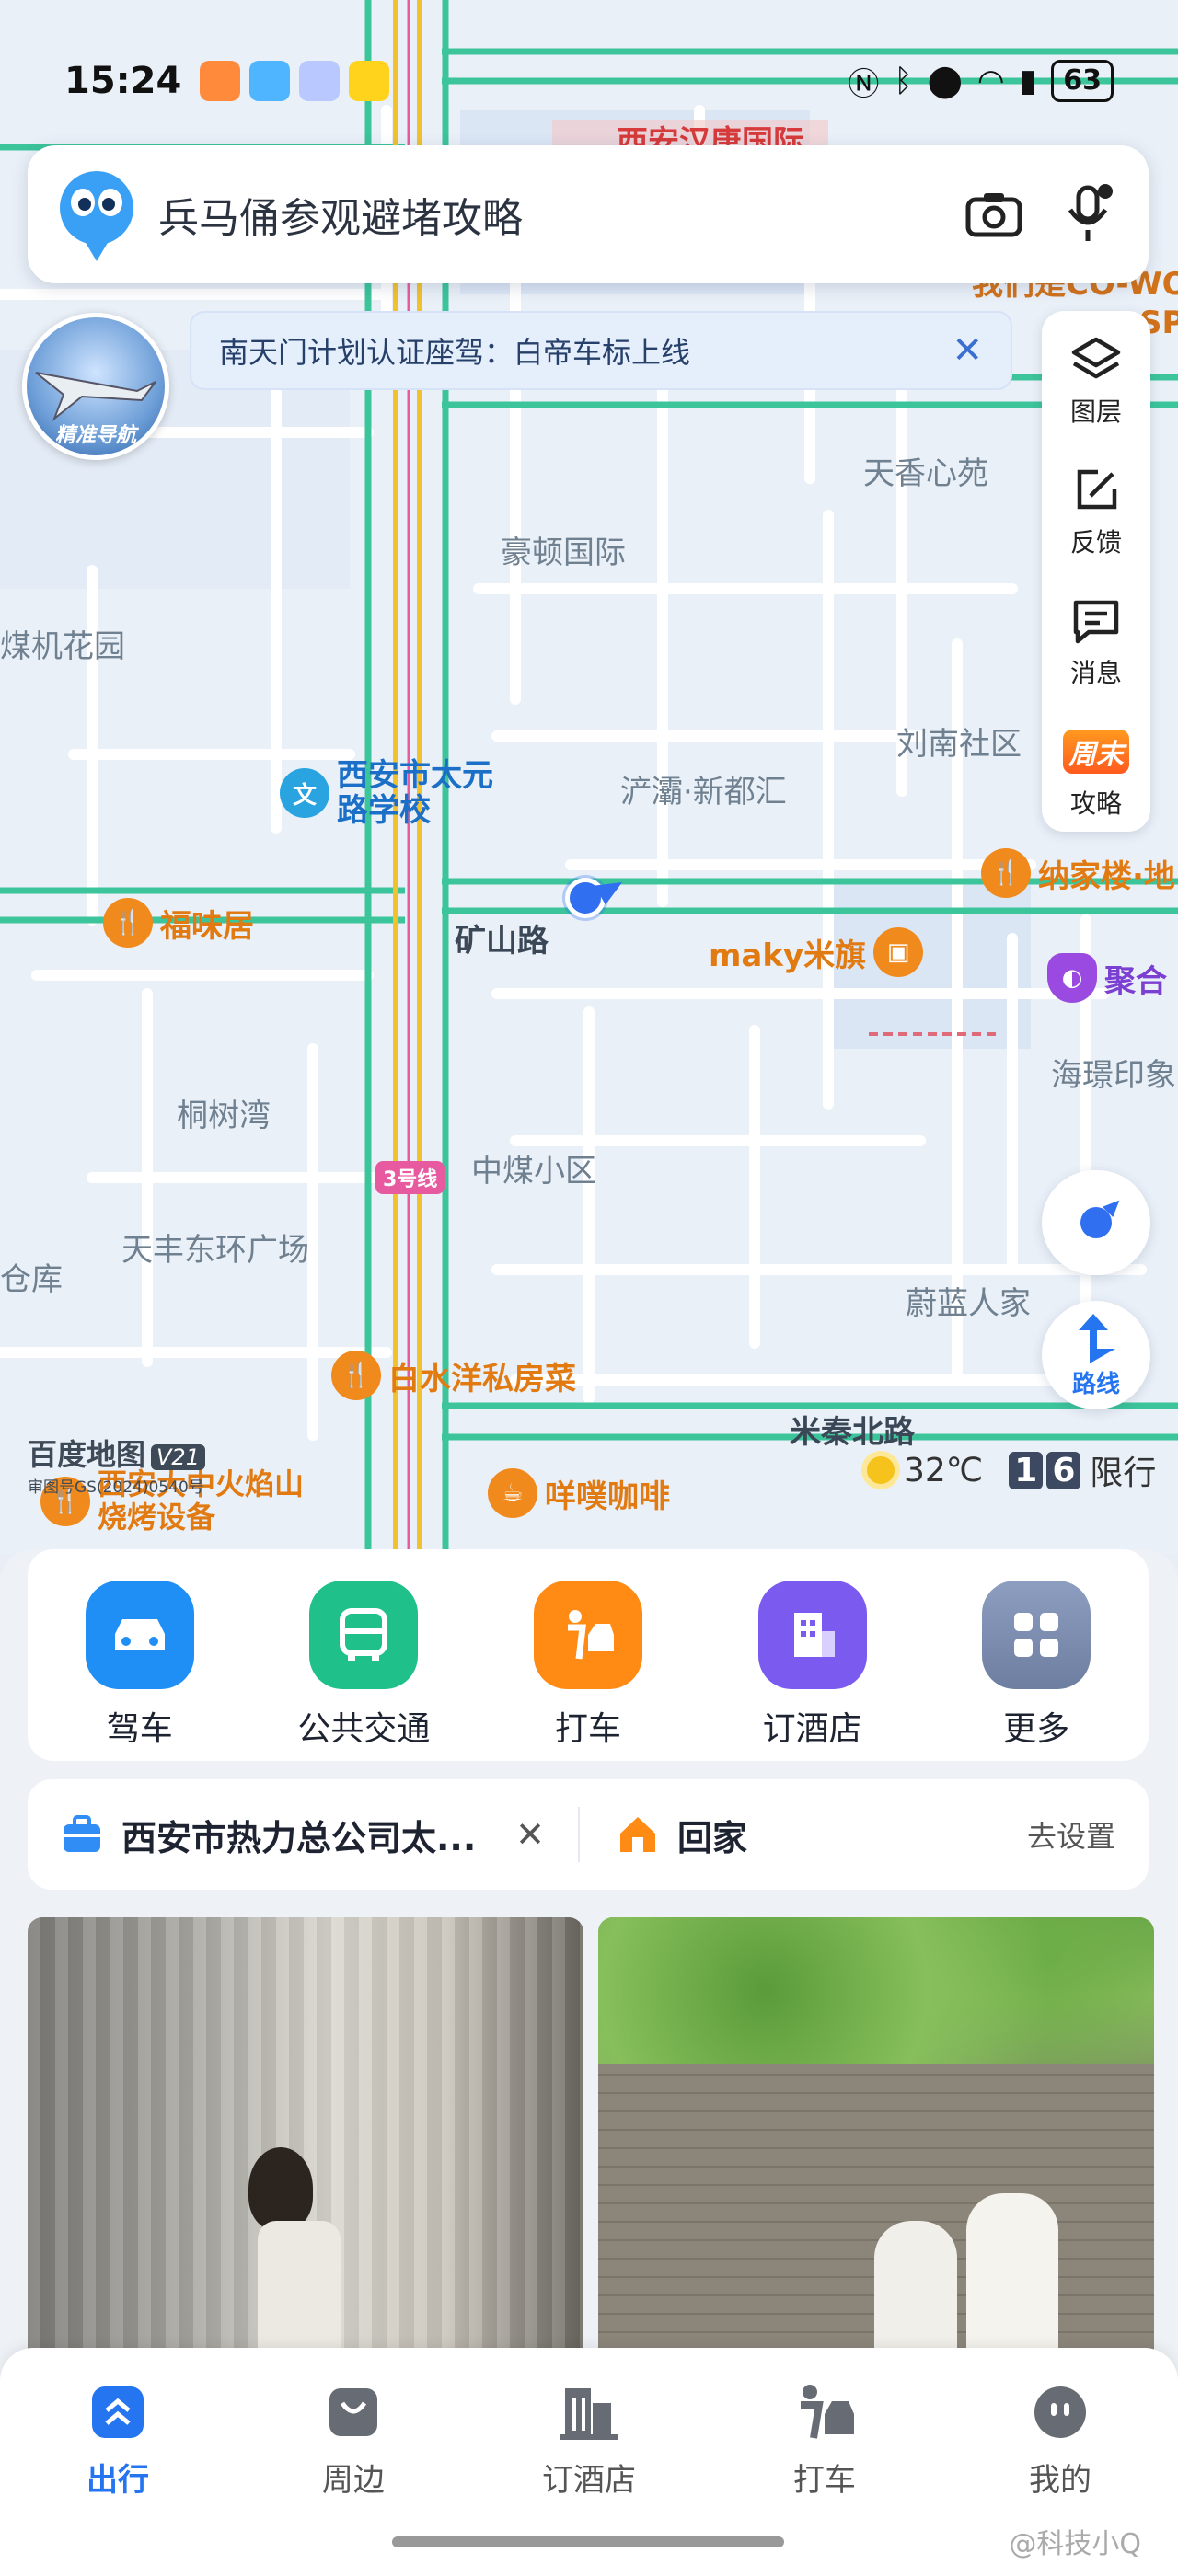  I want to click on poi-bakery: maky米旗 ▣, so click(816, 952).